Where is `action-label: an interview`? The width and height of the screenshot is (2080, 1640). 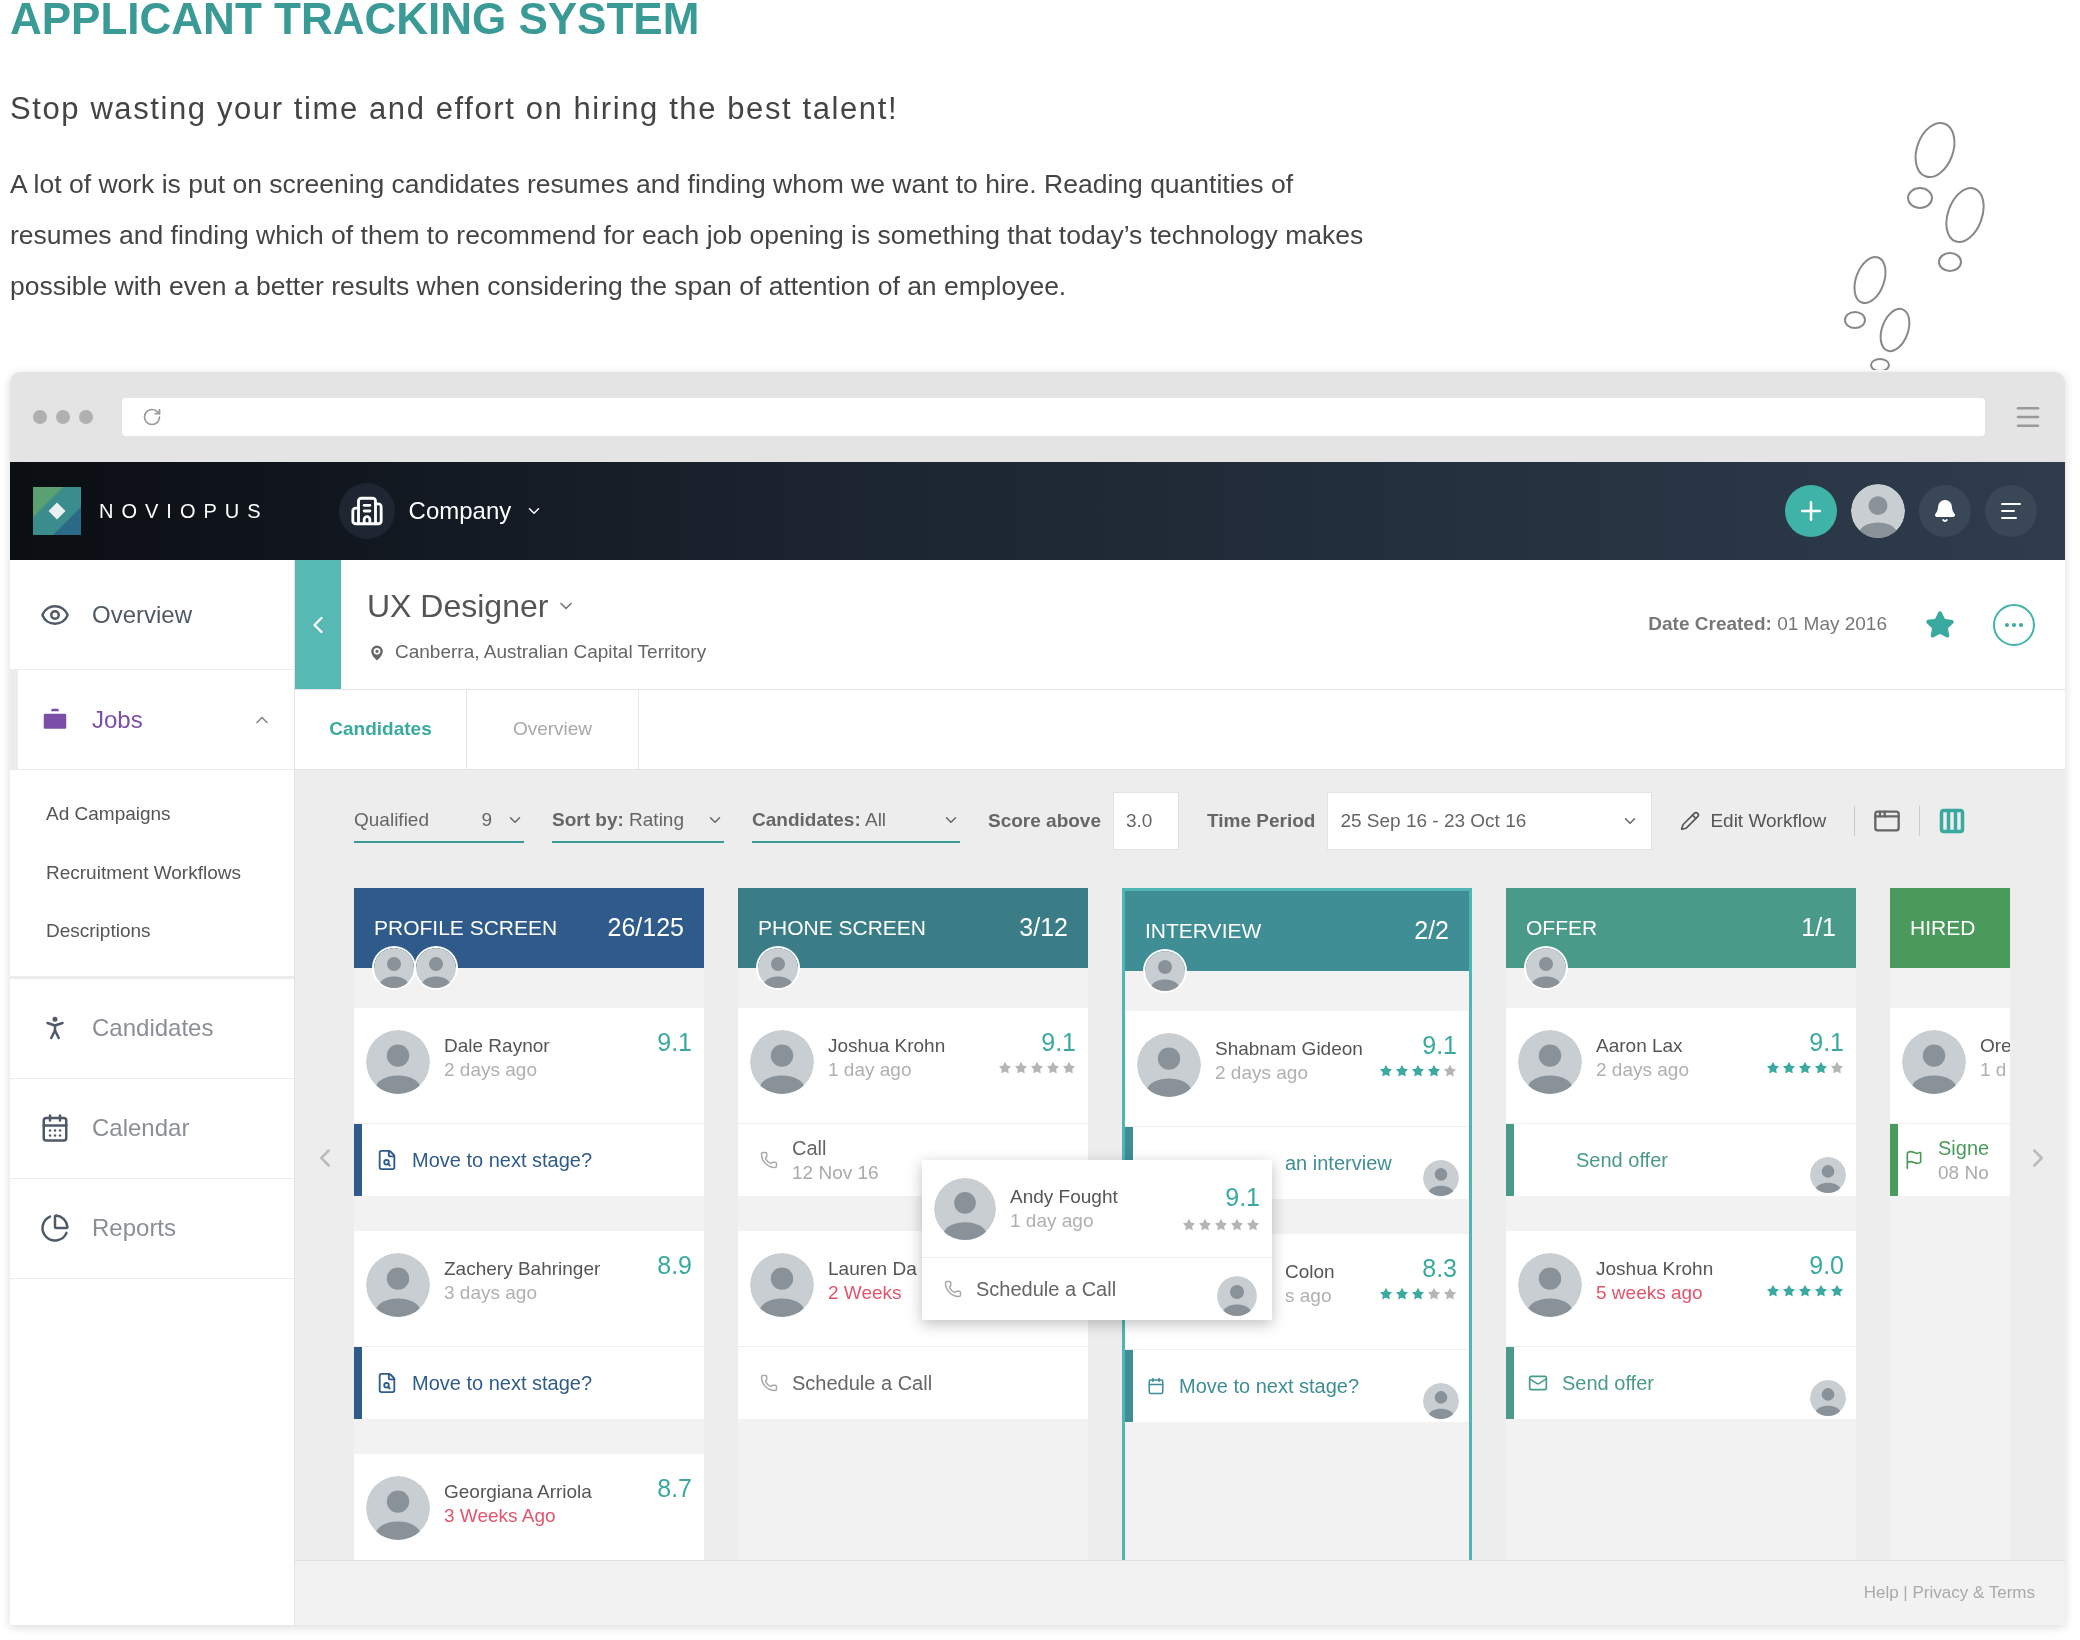
action-label: an interview is located at coordinates (1338, 1163).